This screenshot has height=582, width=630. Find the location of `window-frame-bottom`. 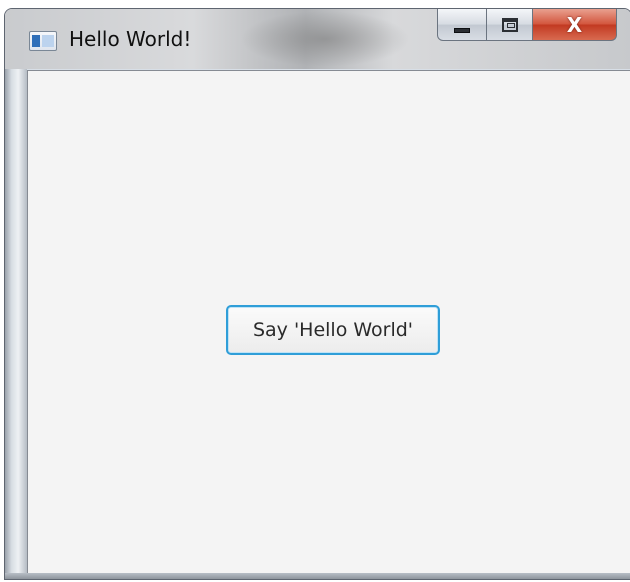

window-frame-bottom is located at coordinates (317, 576).